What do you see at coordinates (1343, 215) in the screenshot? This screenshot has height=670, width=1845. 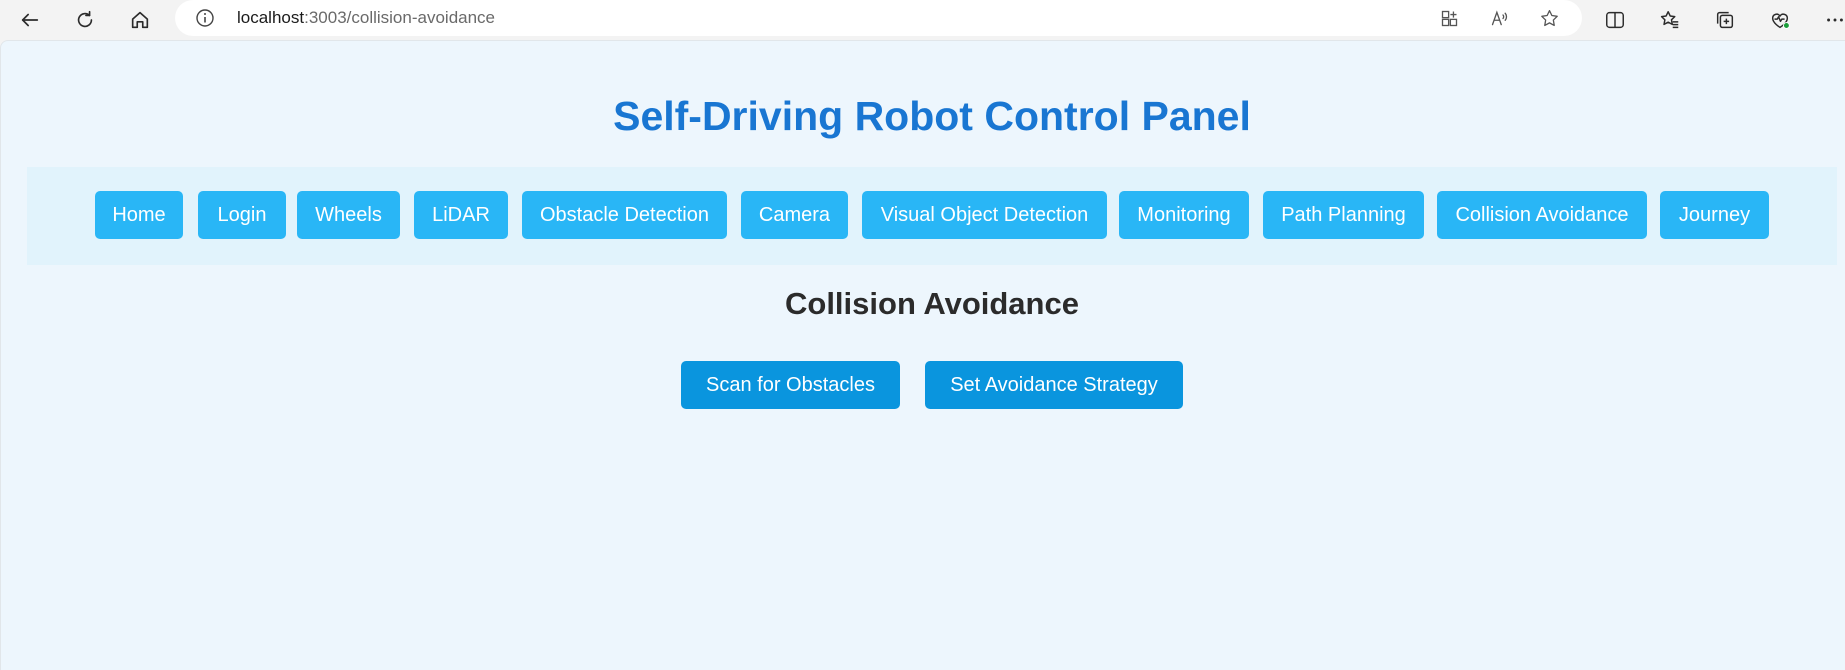 I see `nav-path-planning-button: Path Planning` at bounding box center [1343, 215].